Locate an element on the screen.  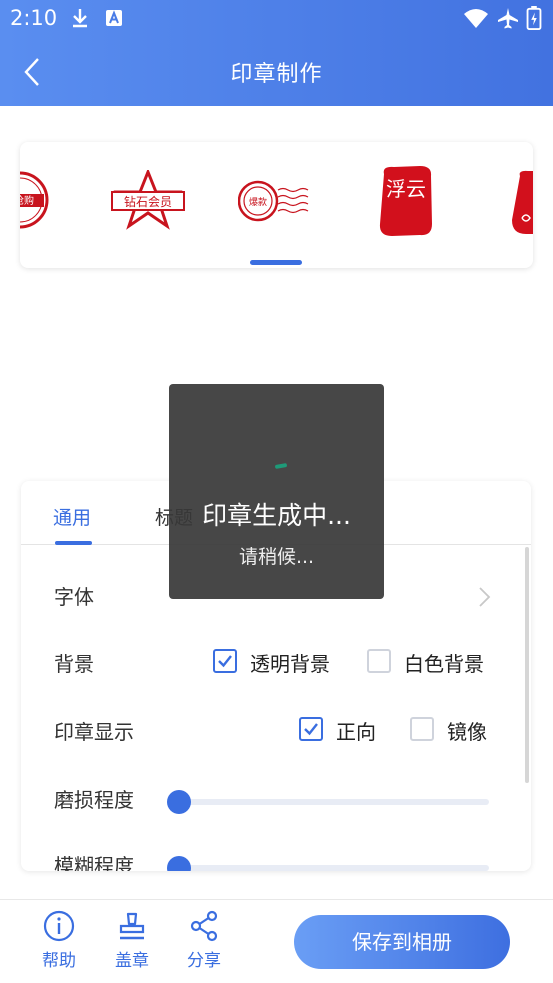
postmark-stamp-icon: 爆款 is located at coordinates (273, 201).